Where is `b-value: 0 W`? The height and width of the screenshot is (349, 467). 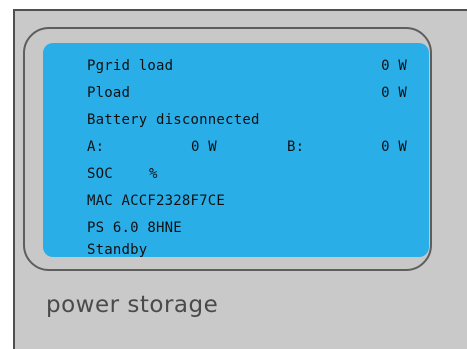 b-value: 0 W is located at coordinates (394, 147).